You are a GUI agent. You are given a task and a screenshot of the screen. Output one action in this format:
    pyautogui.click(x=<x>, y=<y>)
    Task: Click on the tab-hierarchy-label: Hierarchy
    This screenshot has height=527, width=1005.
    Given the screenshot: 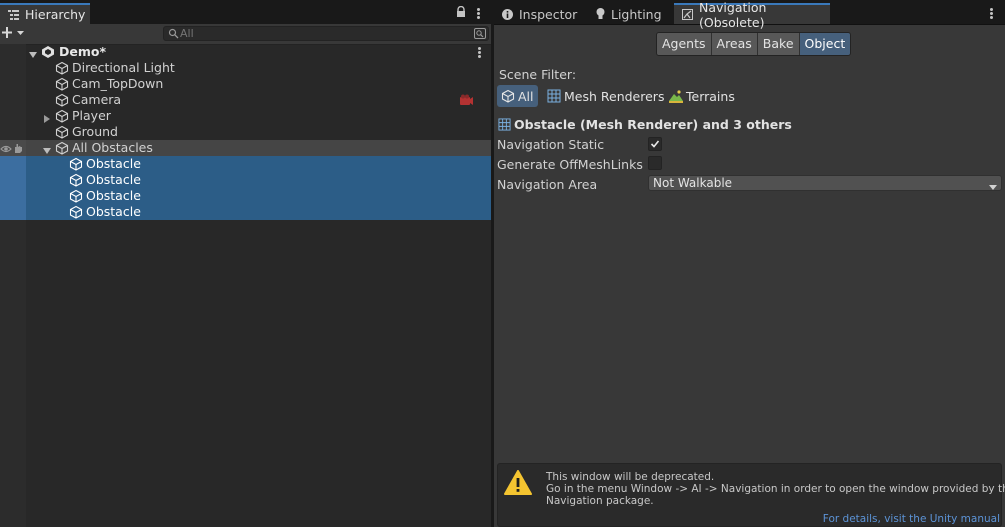 What is the action you would take?
    pyautogui.click(x=55, y=14)
    